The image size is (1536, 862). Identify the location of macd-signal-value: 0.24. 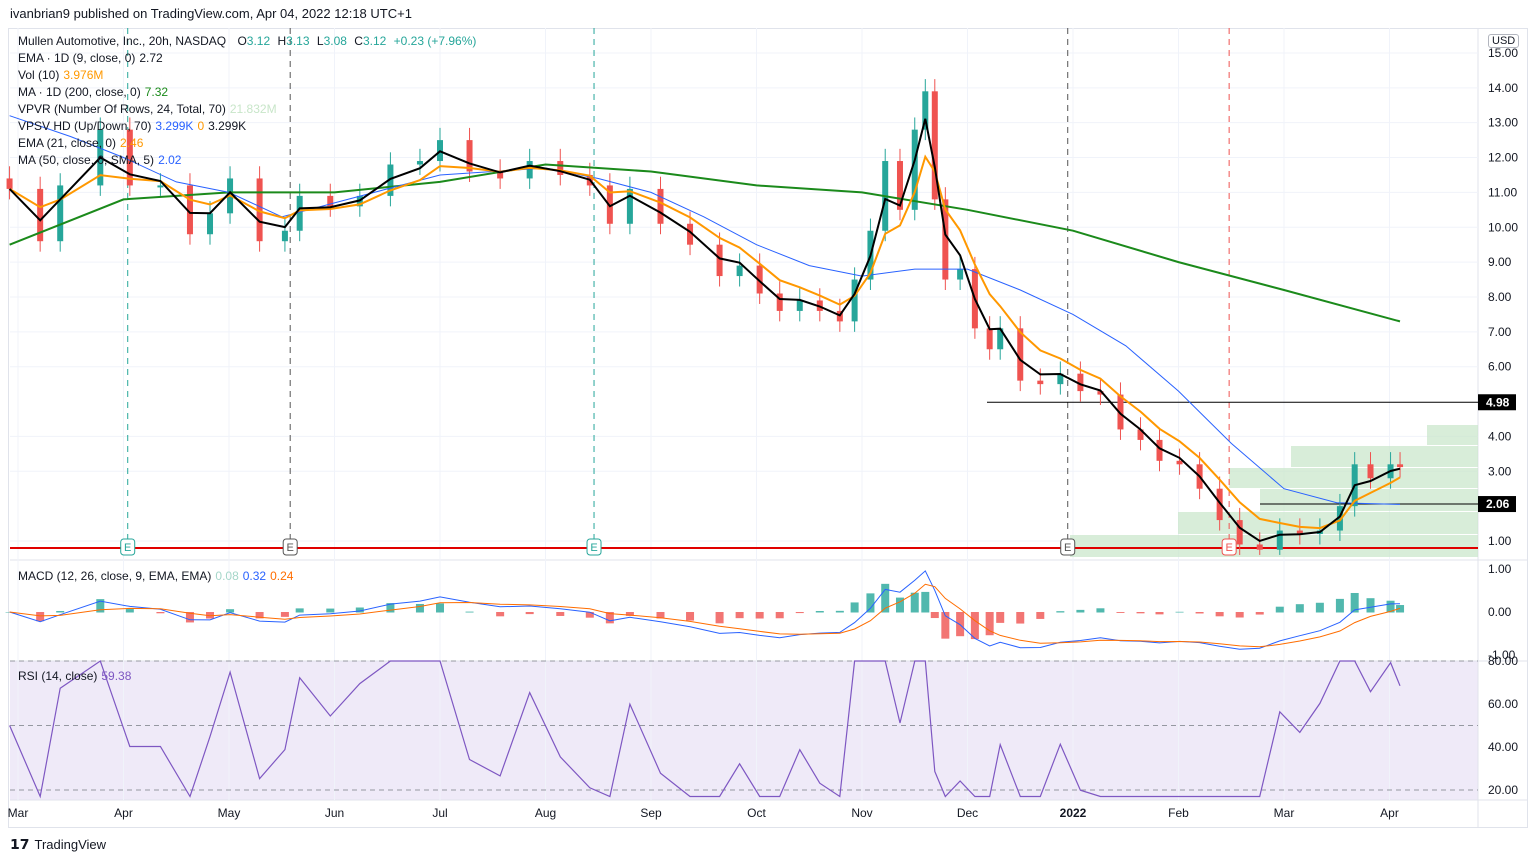
(282, 576).